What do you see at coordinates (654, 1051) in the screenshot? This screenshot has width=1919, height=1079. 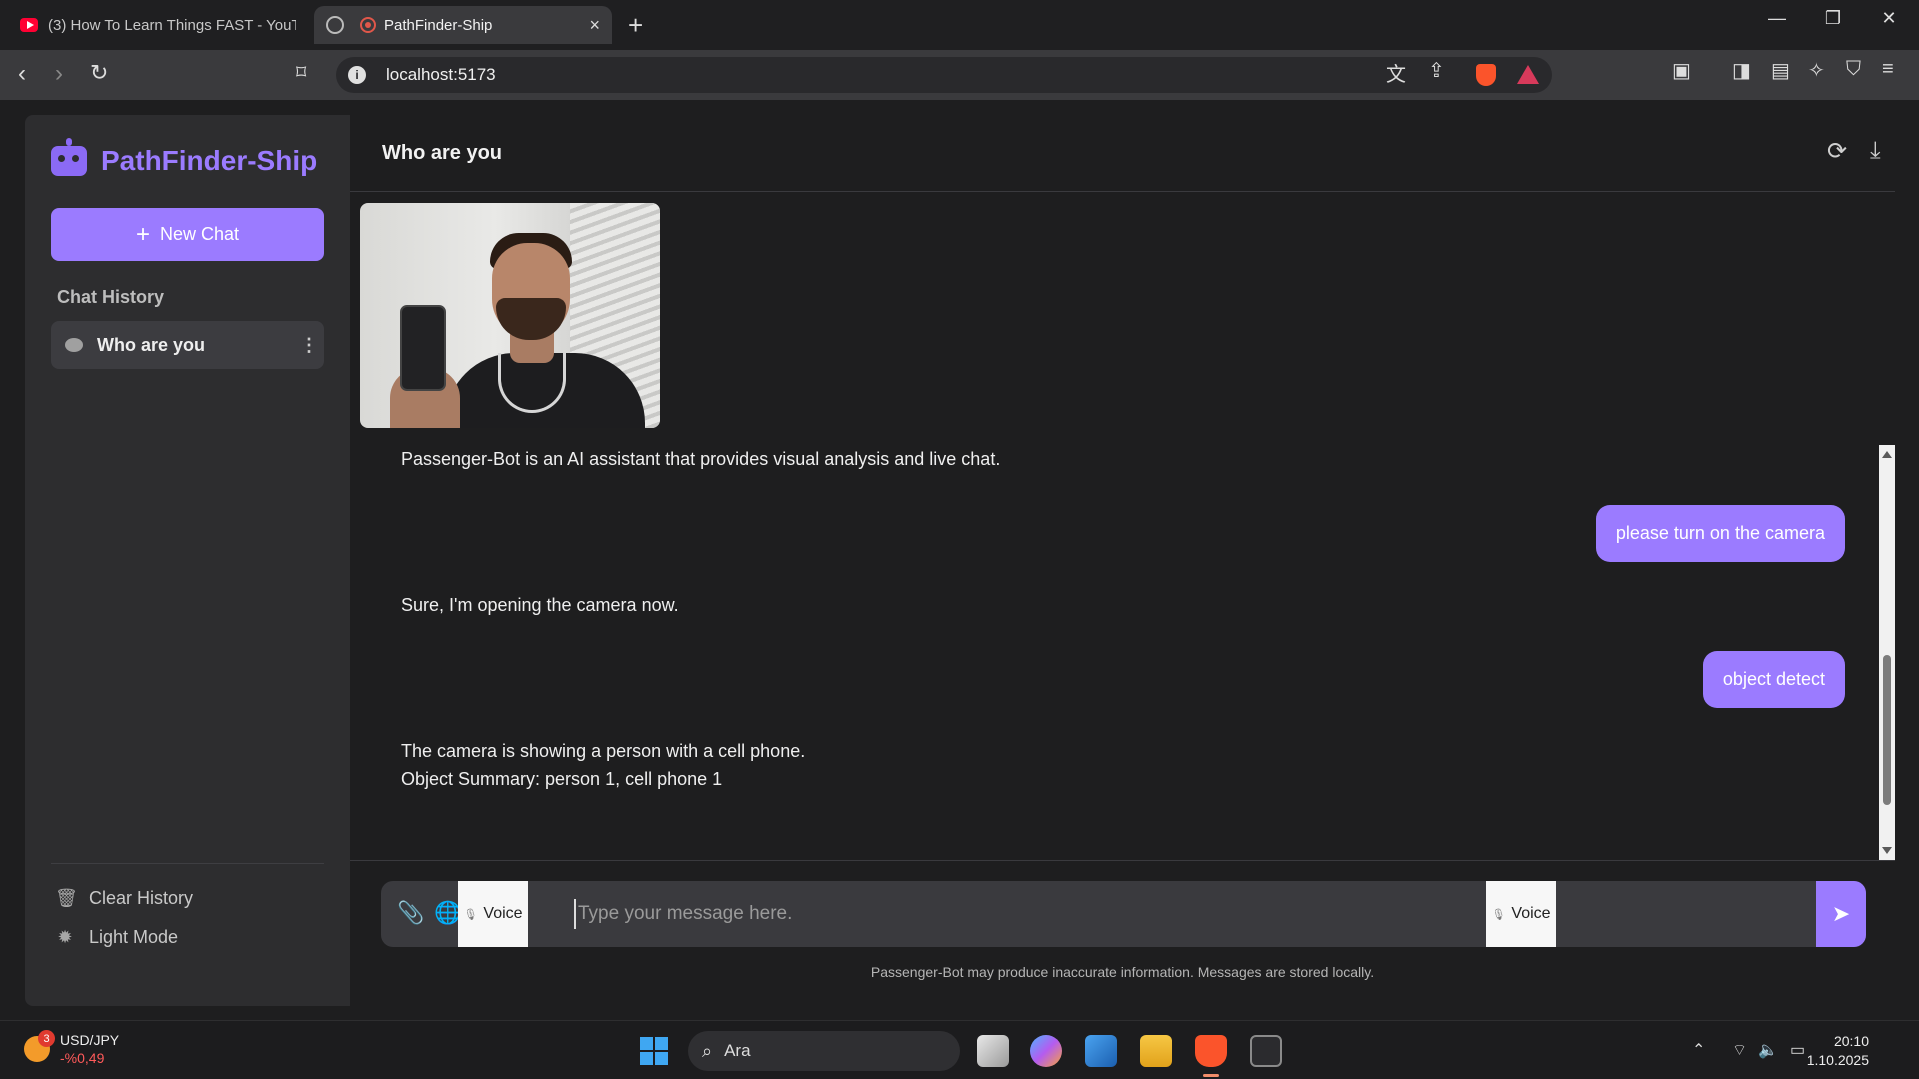 I see `windows-start-icon` at bounding box center [654, 1051].